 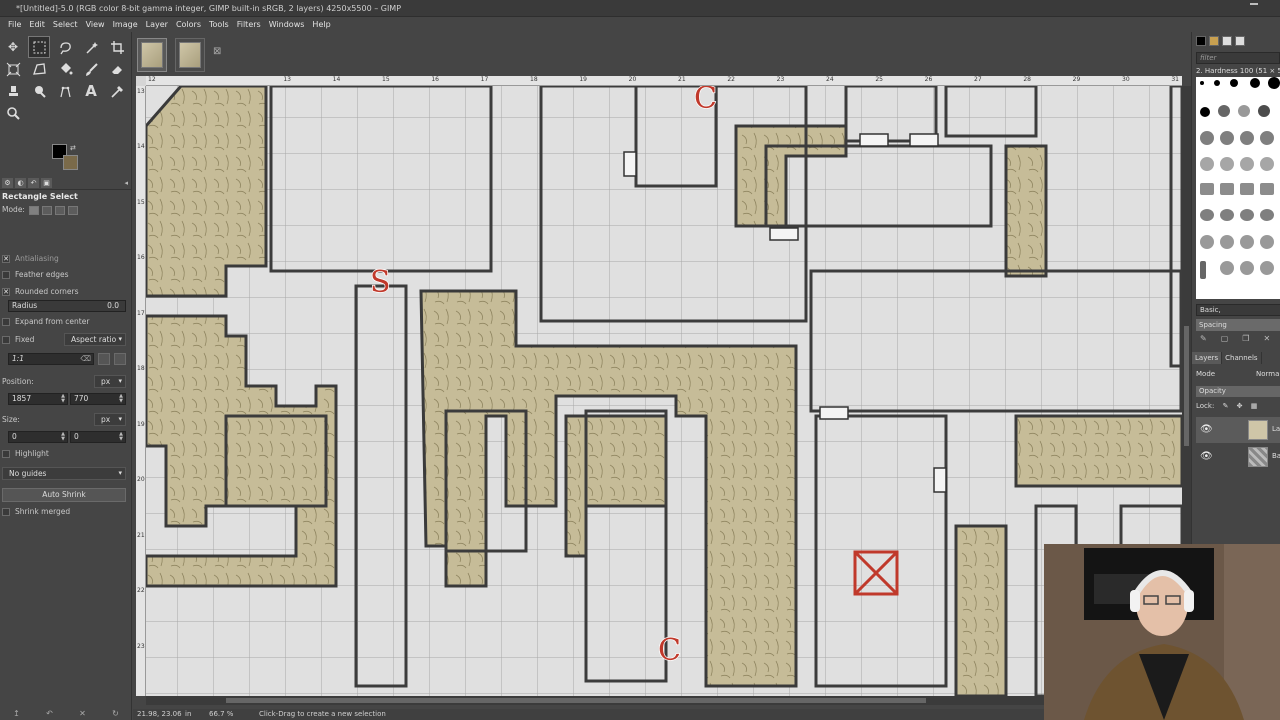 What do you see at coordinates (126, 183) in the screenshot?
I see `tab-menu-icon: ◂` at bounding box center [126, 183].